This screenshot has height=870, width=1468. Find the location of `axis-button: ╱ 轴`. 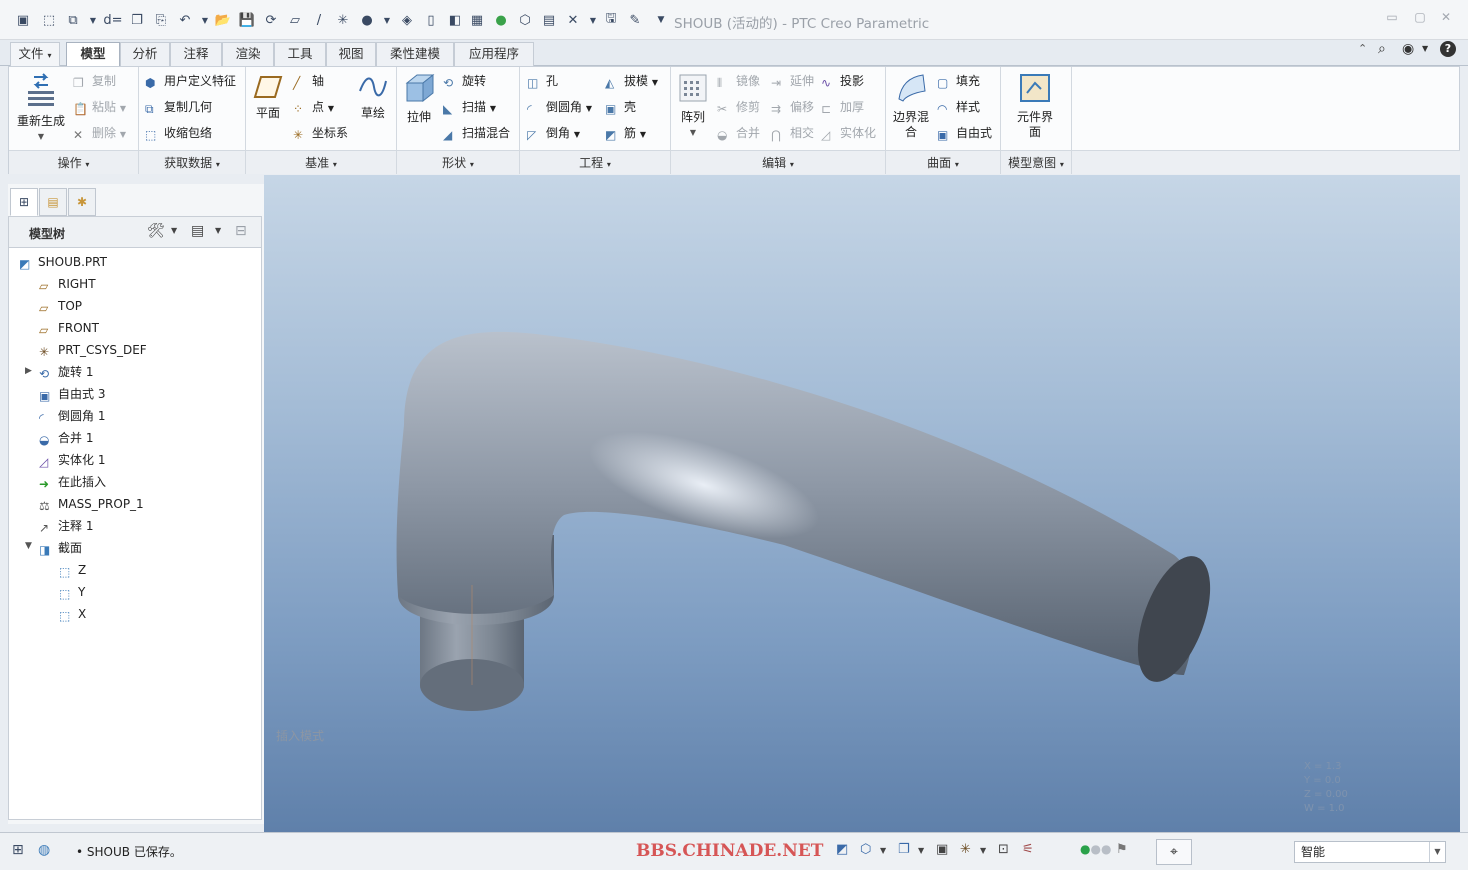

axis-button: ╱ 轴 is located at coordinates (308, 81).